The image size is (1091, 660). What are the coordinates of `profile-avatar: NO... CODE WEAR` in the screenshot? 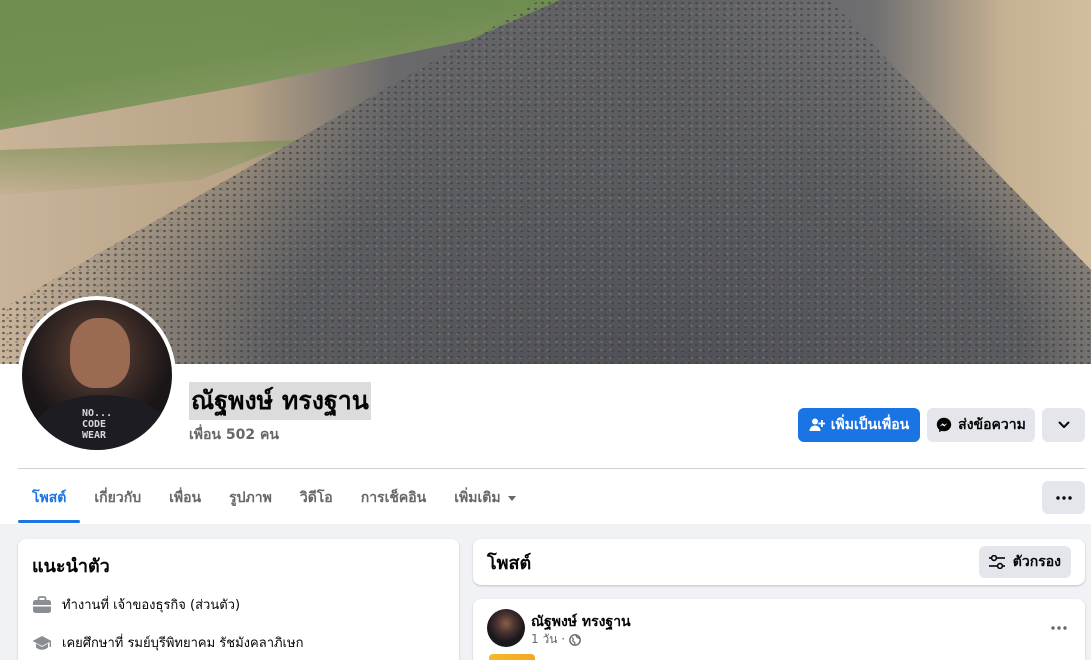 It's located at (97, 375).